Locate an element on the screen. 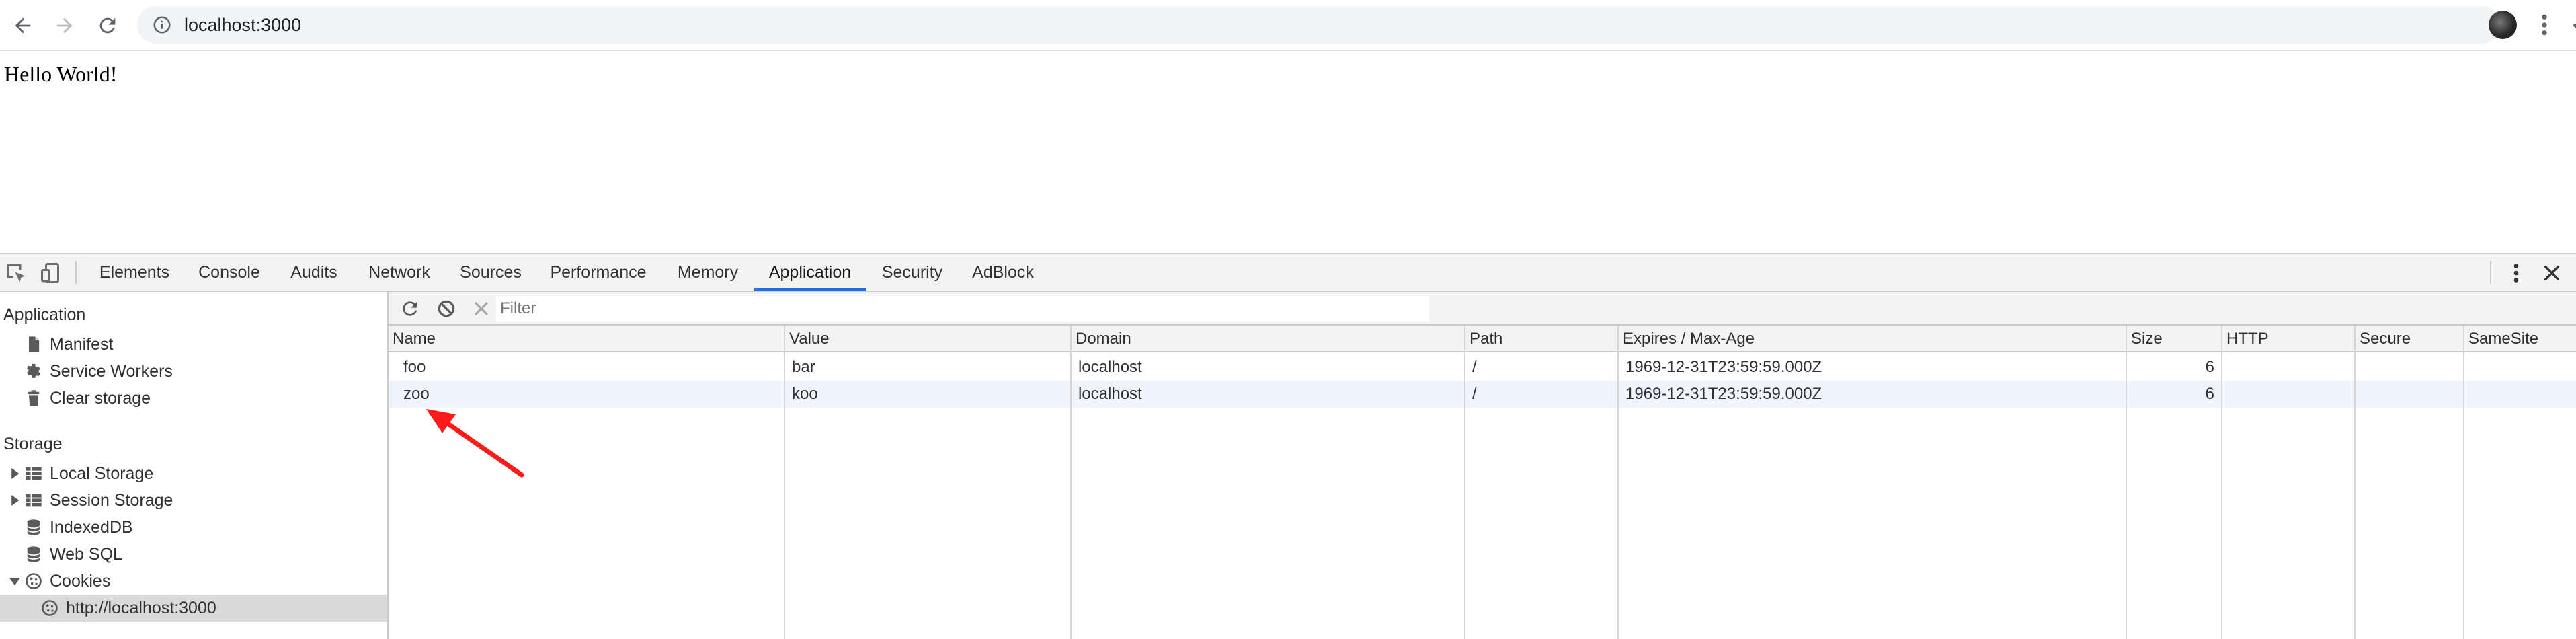 The image size is (2576, 639). delete-selected-icon is located at coordinates (481, 309).